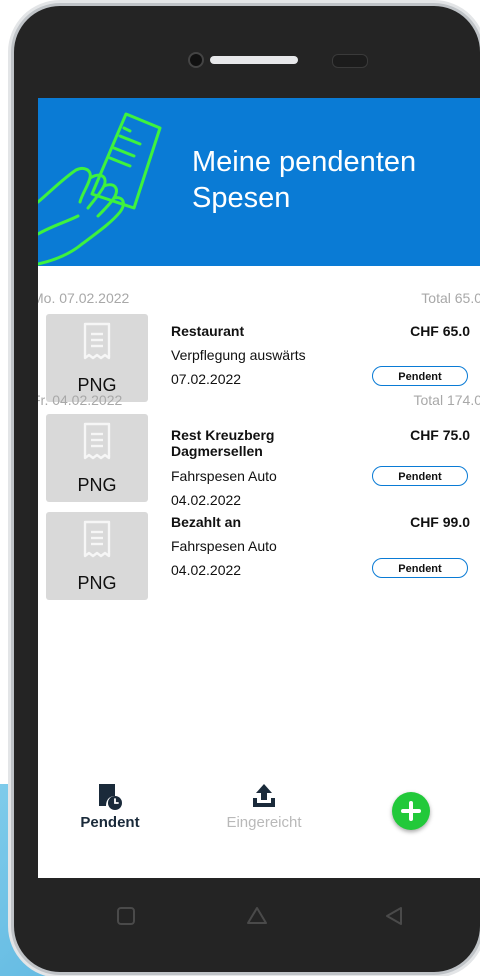 This screenshot has width=480, height=976. I want to click on plus-icon, so click(411, 811).